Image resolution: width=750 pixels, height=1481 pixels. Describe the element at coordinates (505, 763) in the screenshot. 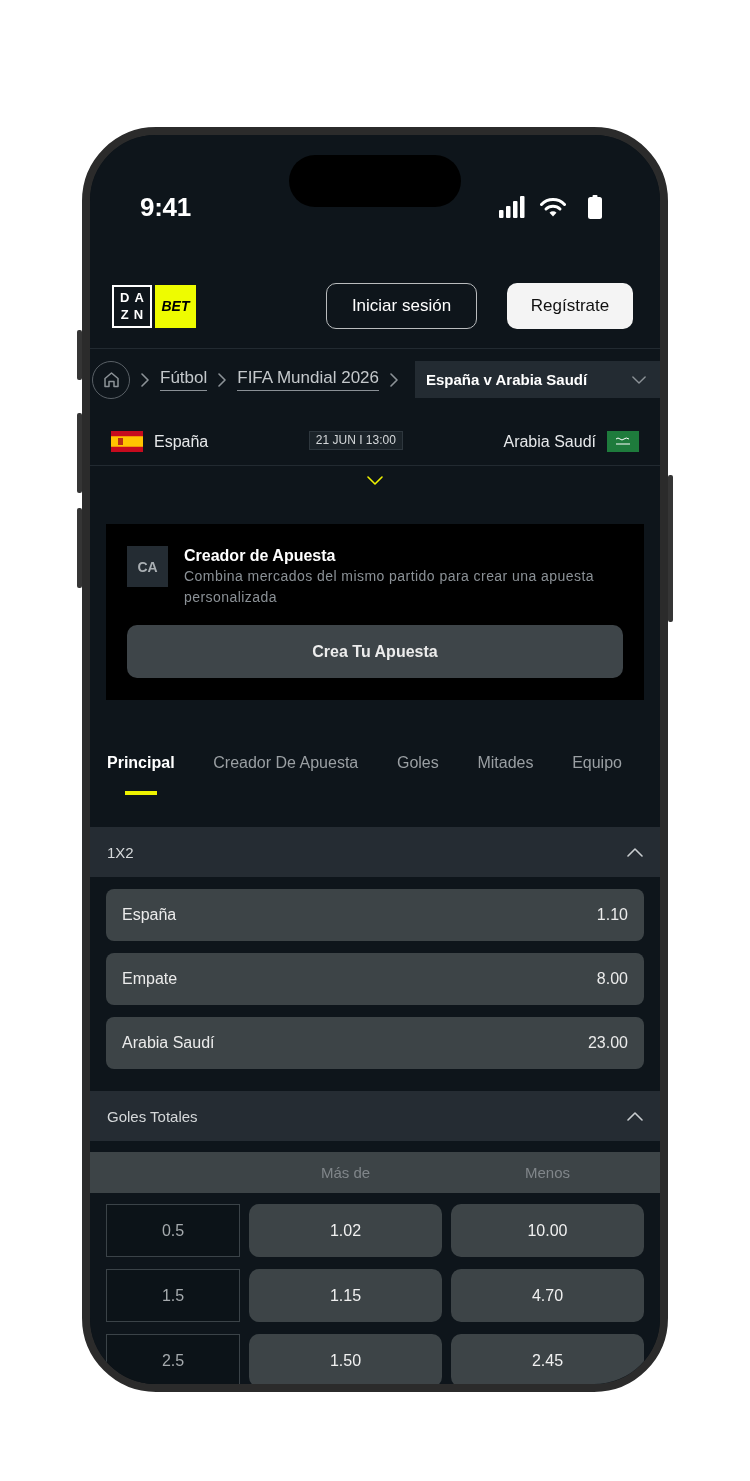

I see `tab: Mitades` at that location.